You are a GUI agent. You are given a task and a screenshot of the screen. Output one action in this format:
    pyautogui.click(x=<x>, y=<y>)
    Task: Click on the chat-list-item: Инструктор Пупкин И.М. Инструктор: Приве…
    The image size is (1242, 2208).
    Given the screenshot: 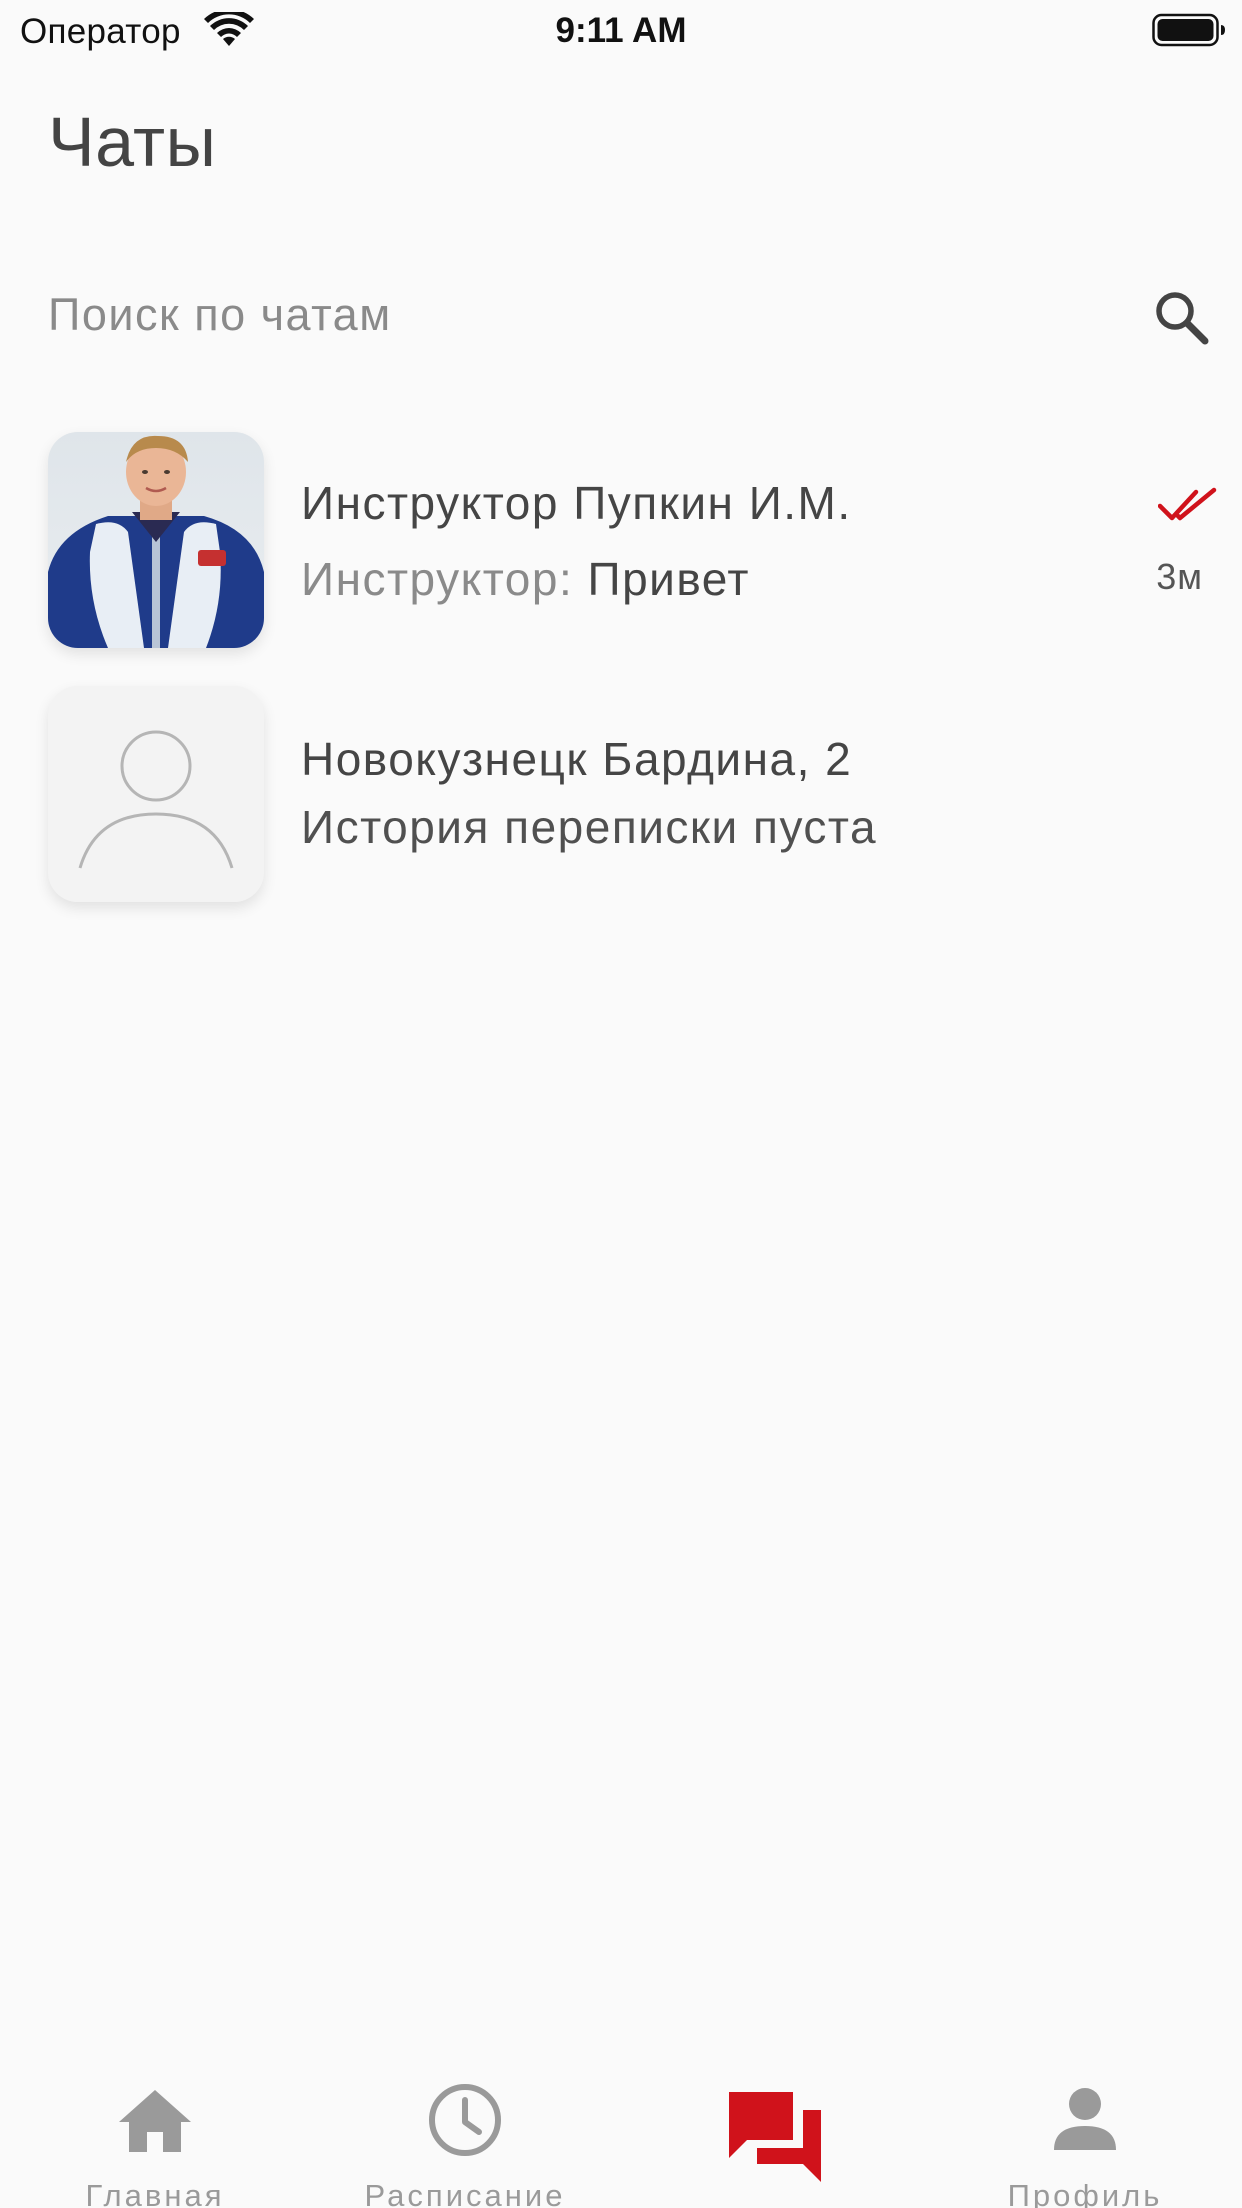 What is the action you would take?
    pyautogui.click(x=621, y=542)
    